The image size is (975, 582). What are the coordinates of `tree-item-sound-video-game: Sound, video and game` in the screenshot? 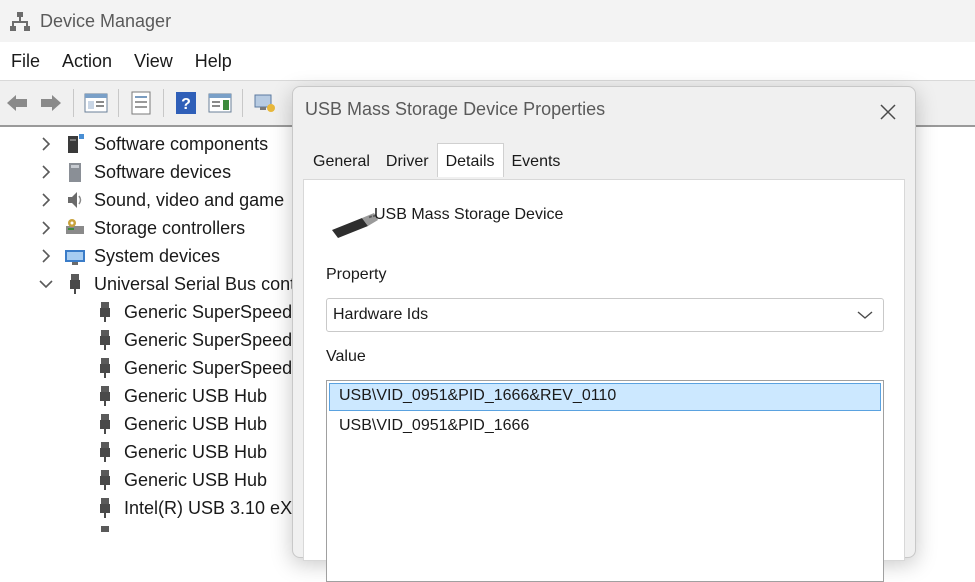 It's located at (161, 200).